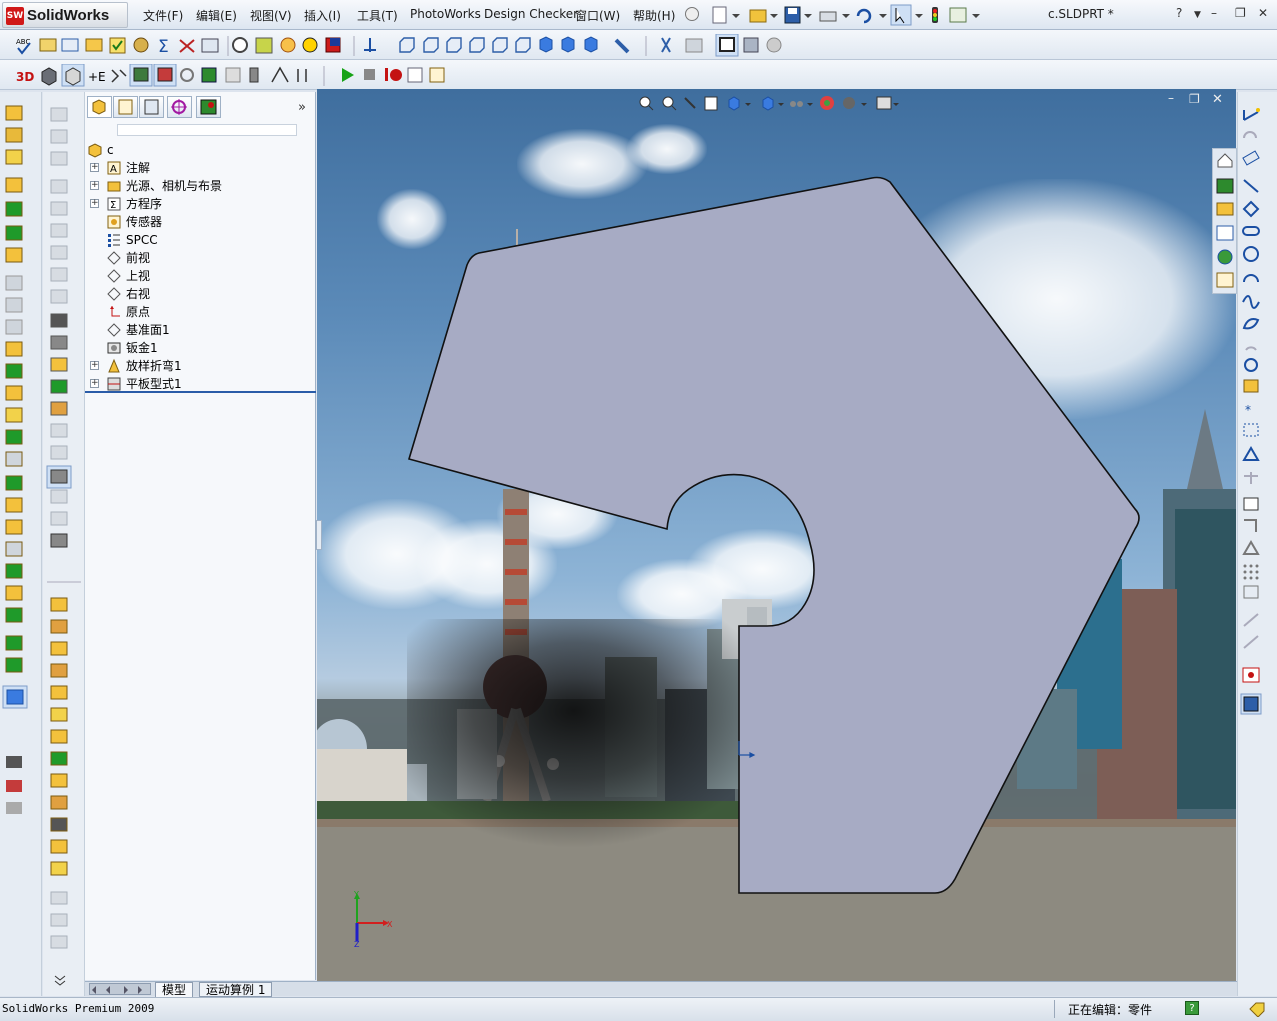 Image resolution: width=1277 pixels, height=1021 pixels. What do you see at coordinates (1263, 13) in the screenshot?
I see `close-button: ✕` at bounding box center [1263, 13].